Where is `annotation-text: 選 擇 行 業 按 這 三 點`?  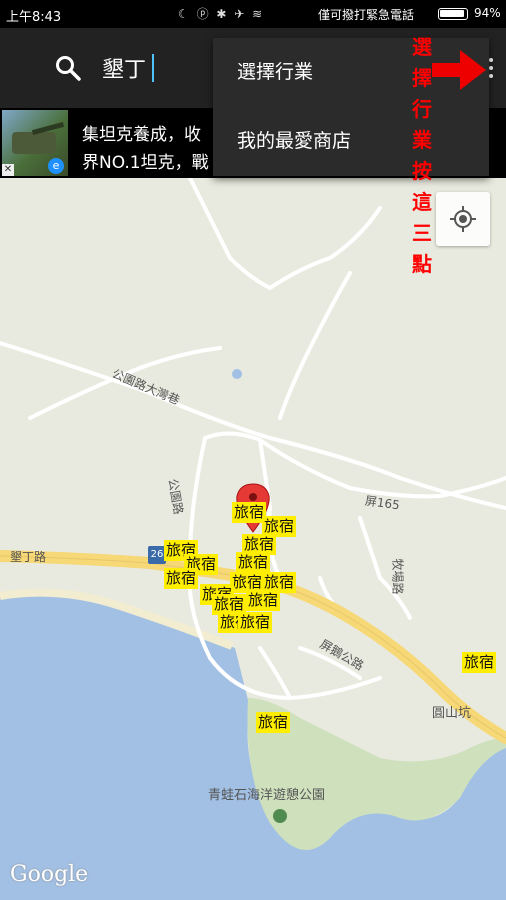 annotation-text: 選 擇 行 業 按 這 三 點 is located at coordinates (422, 155).